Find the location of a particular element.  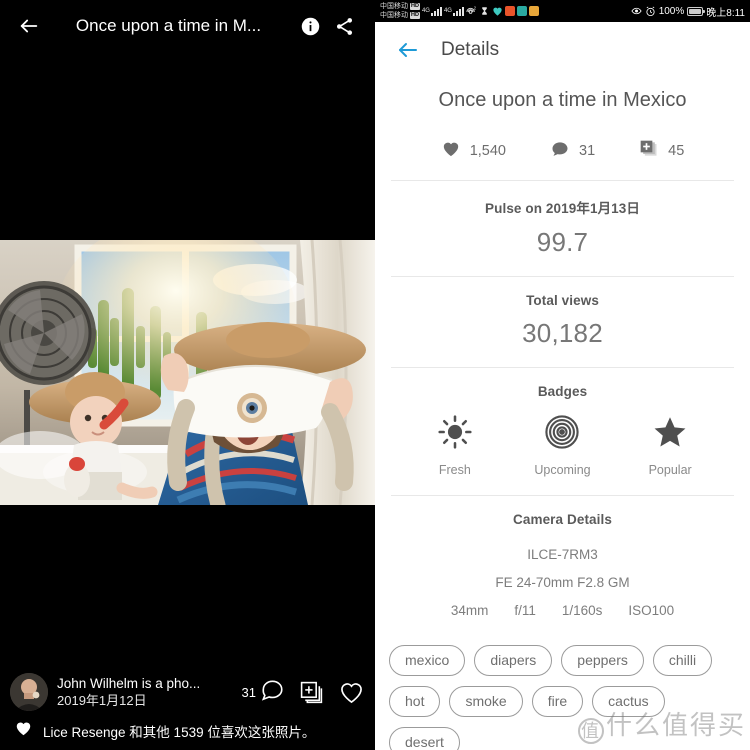

svg-text: 2 is located at coordinates (475, 8).